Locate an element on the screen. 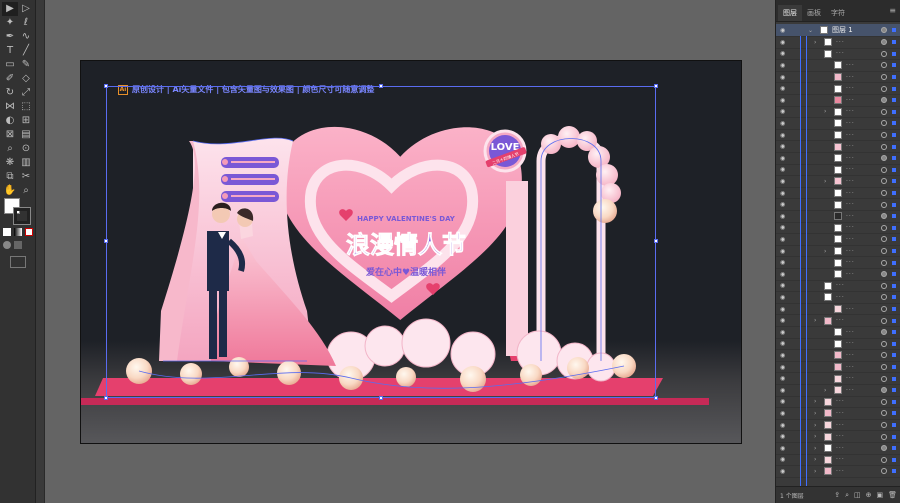 The image size is (900, 503). lasso-tool: ℓ is located at coordinates (26, 23).